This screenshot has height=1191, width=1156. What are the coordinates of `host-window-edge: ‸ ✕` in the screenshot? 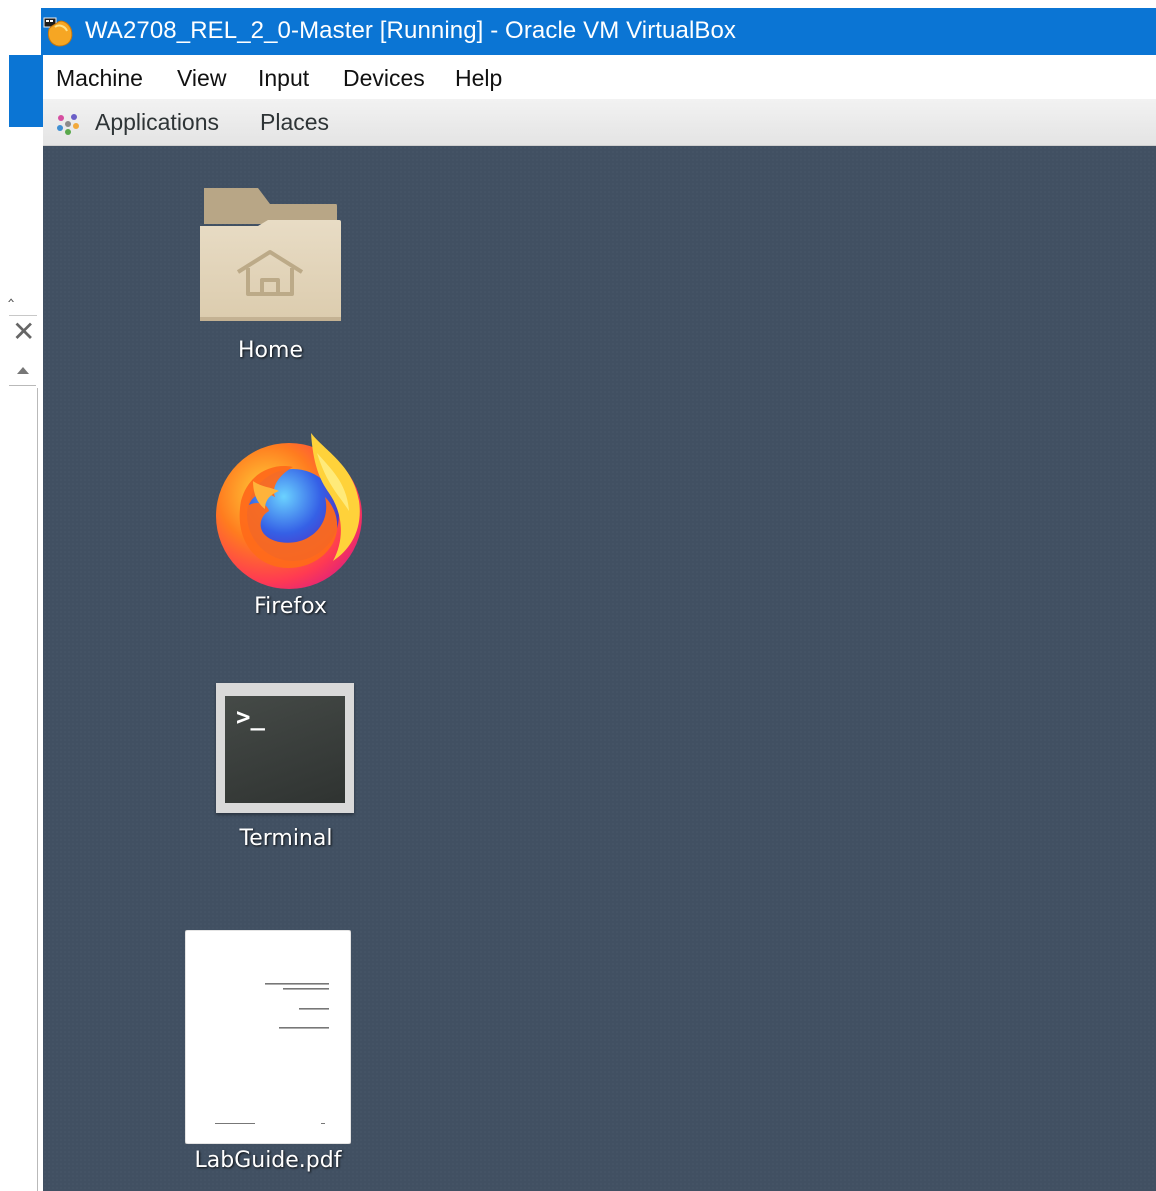 It's located at (21, 595).